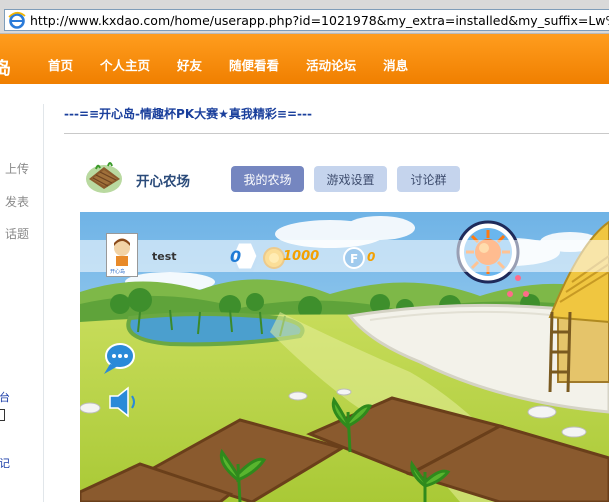  I want to click on app-title: 开心农场, so click(163, 182).